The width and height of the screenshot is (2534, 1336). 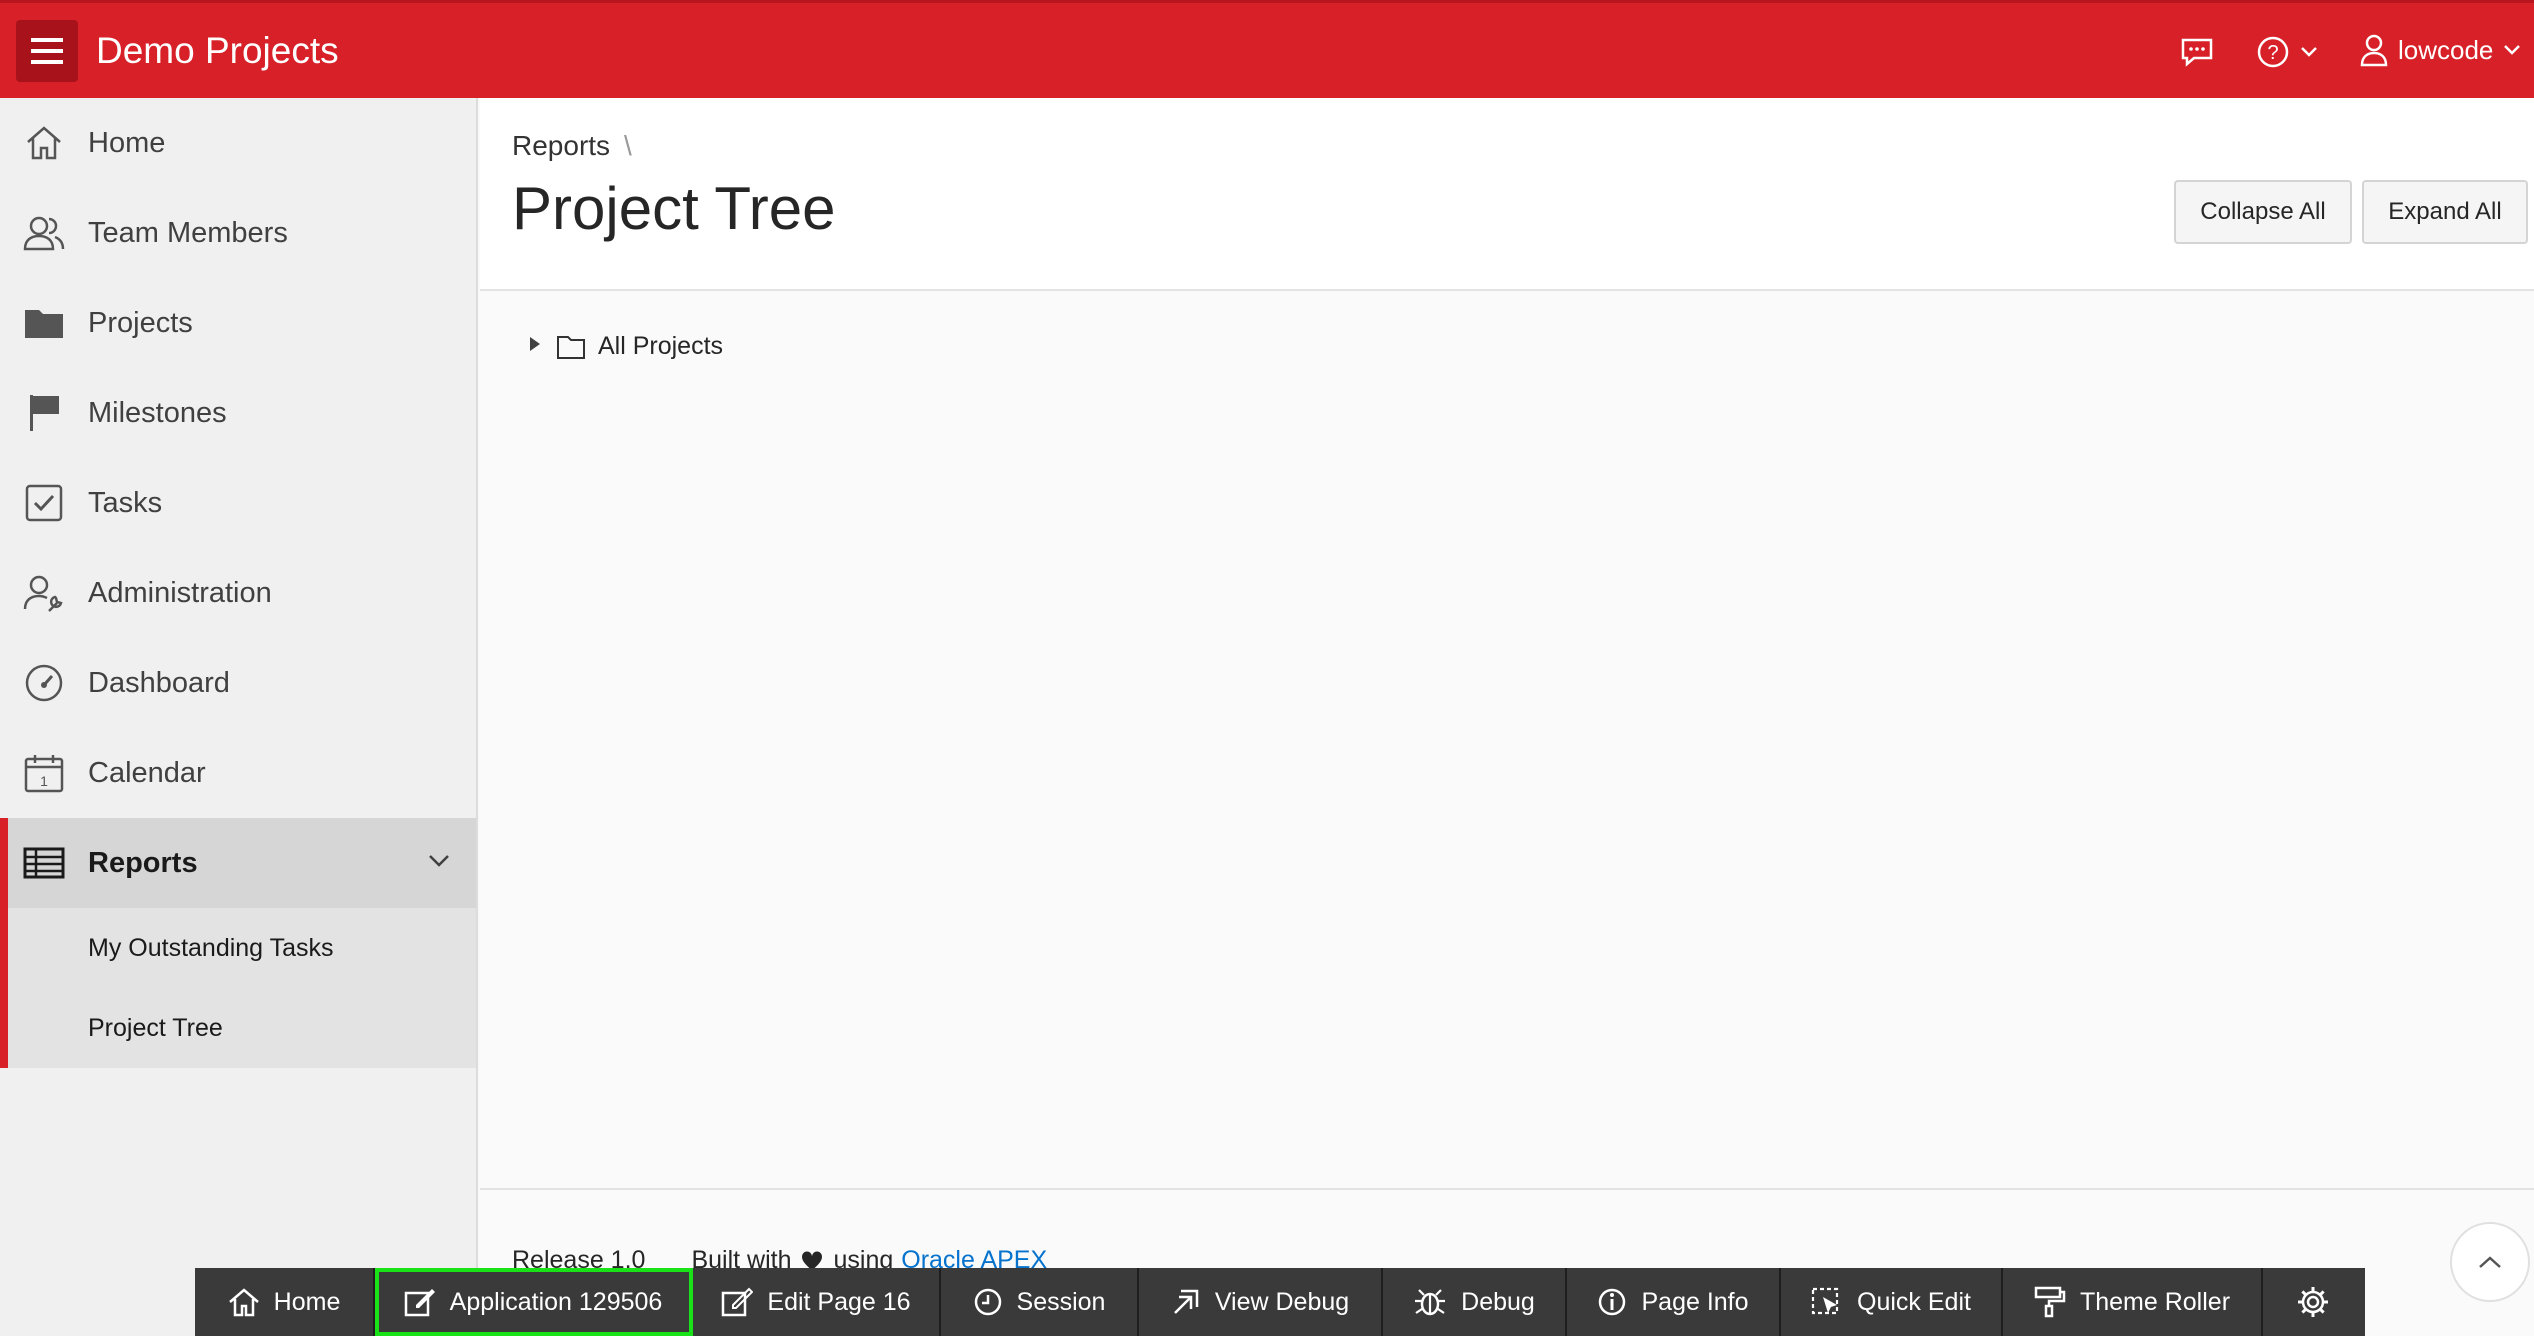 I want to click on sidebar-item-reports: Reports, so click(x=238, y=863).